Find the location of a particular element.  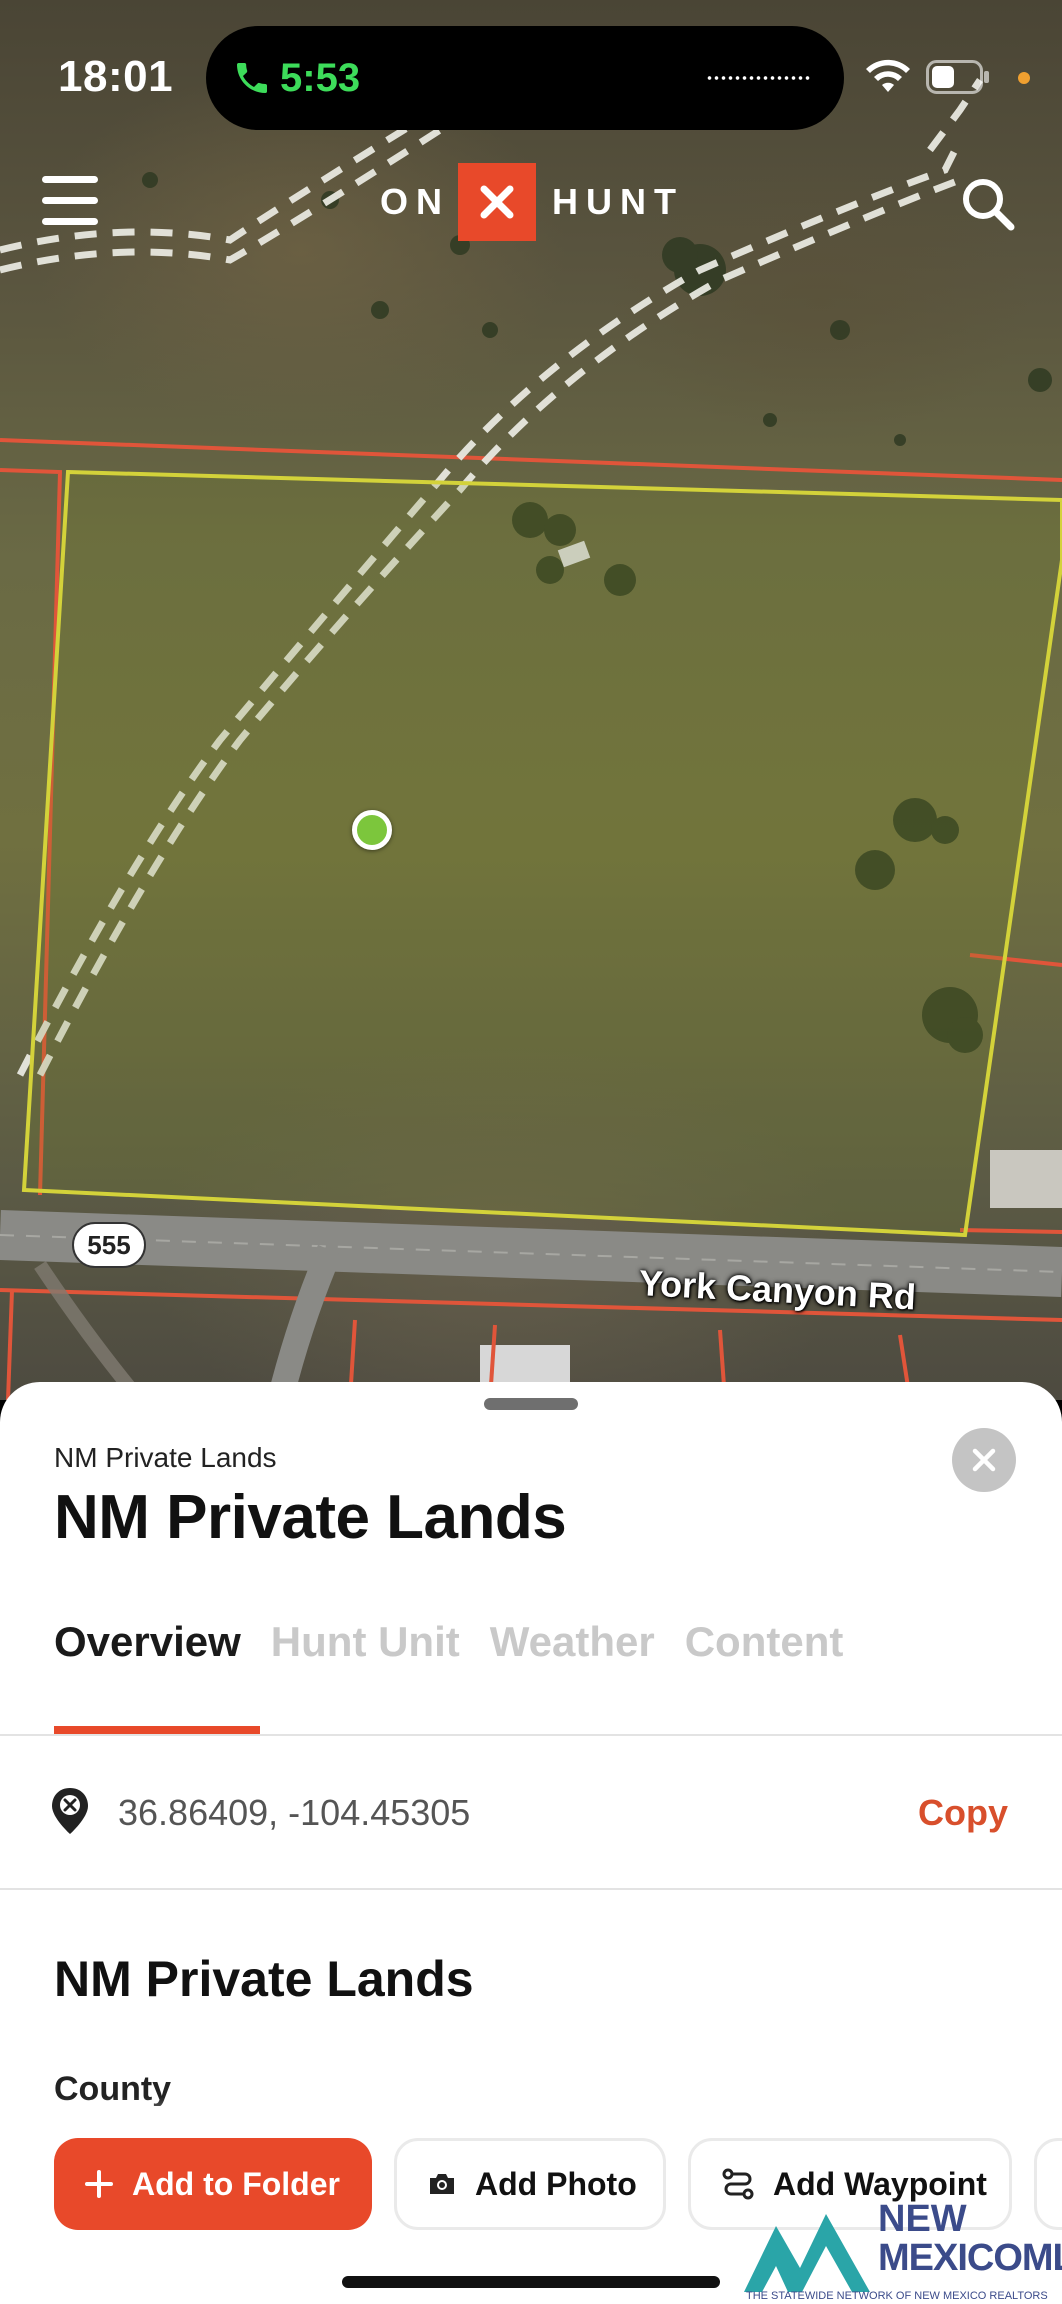

coords-divider is located at coordinates (531, 1889).